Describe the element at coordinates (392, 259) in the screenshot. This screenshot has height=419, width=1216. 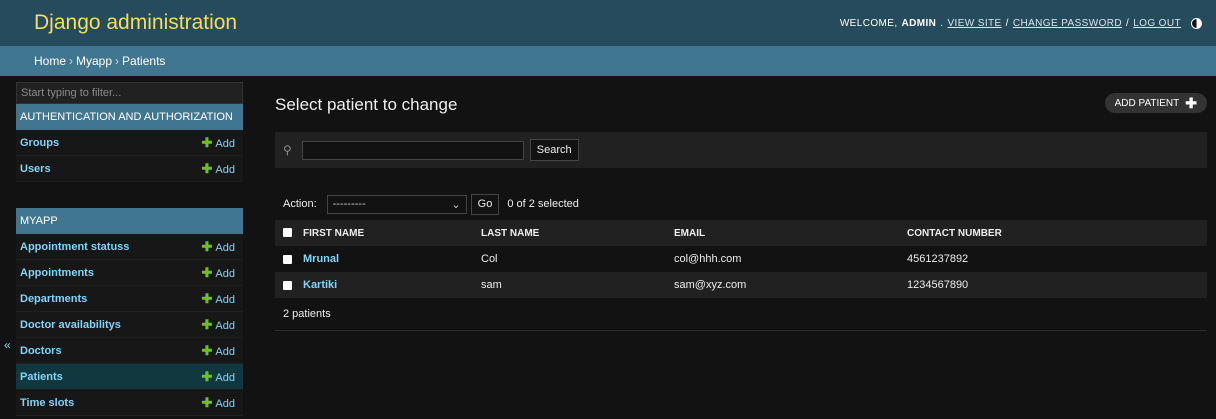
I see `first-name-link: Mrunal` at that location.